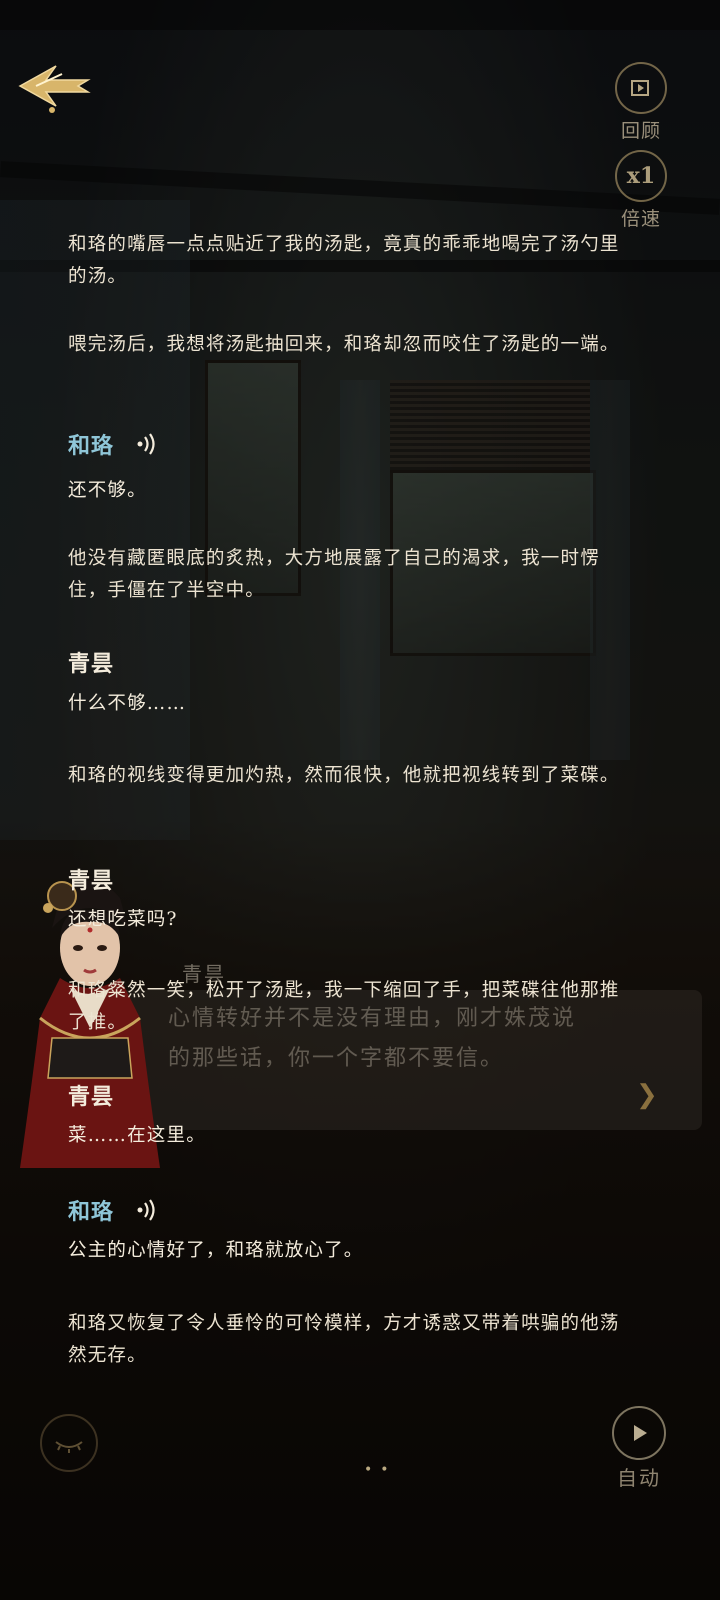 Image resolution: width=720 pixels, height=1600 pixels. Describe the element at coordinates (216, 1250) in the screenshot. I see `dialogue-line: 公主的心情好了，和珞就放心了。` at that location.